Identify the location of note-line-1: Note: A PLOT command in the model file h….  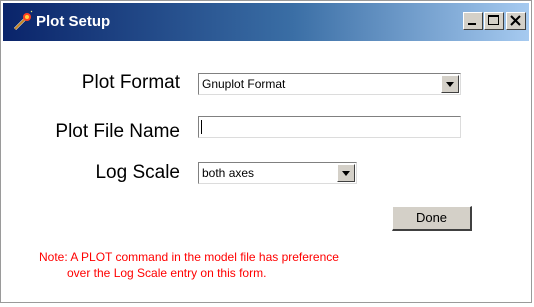
(189, 257).